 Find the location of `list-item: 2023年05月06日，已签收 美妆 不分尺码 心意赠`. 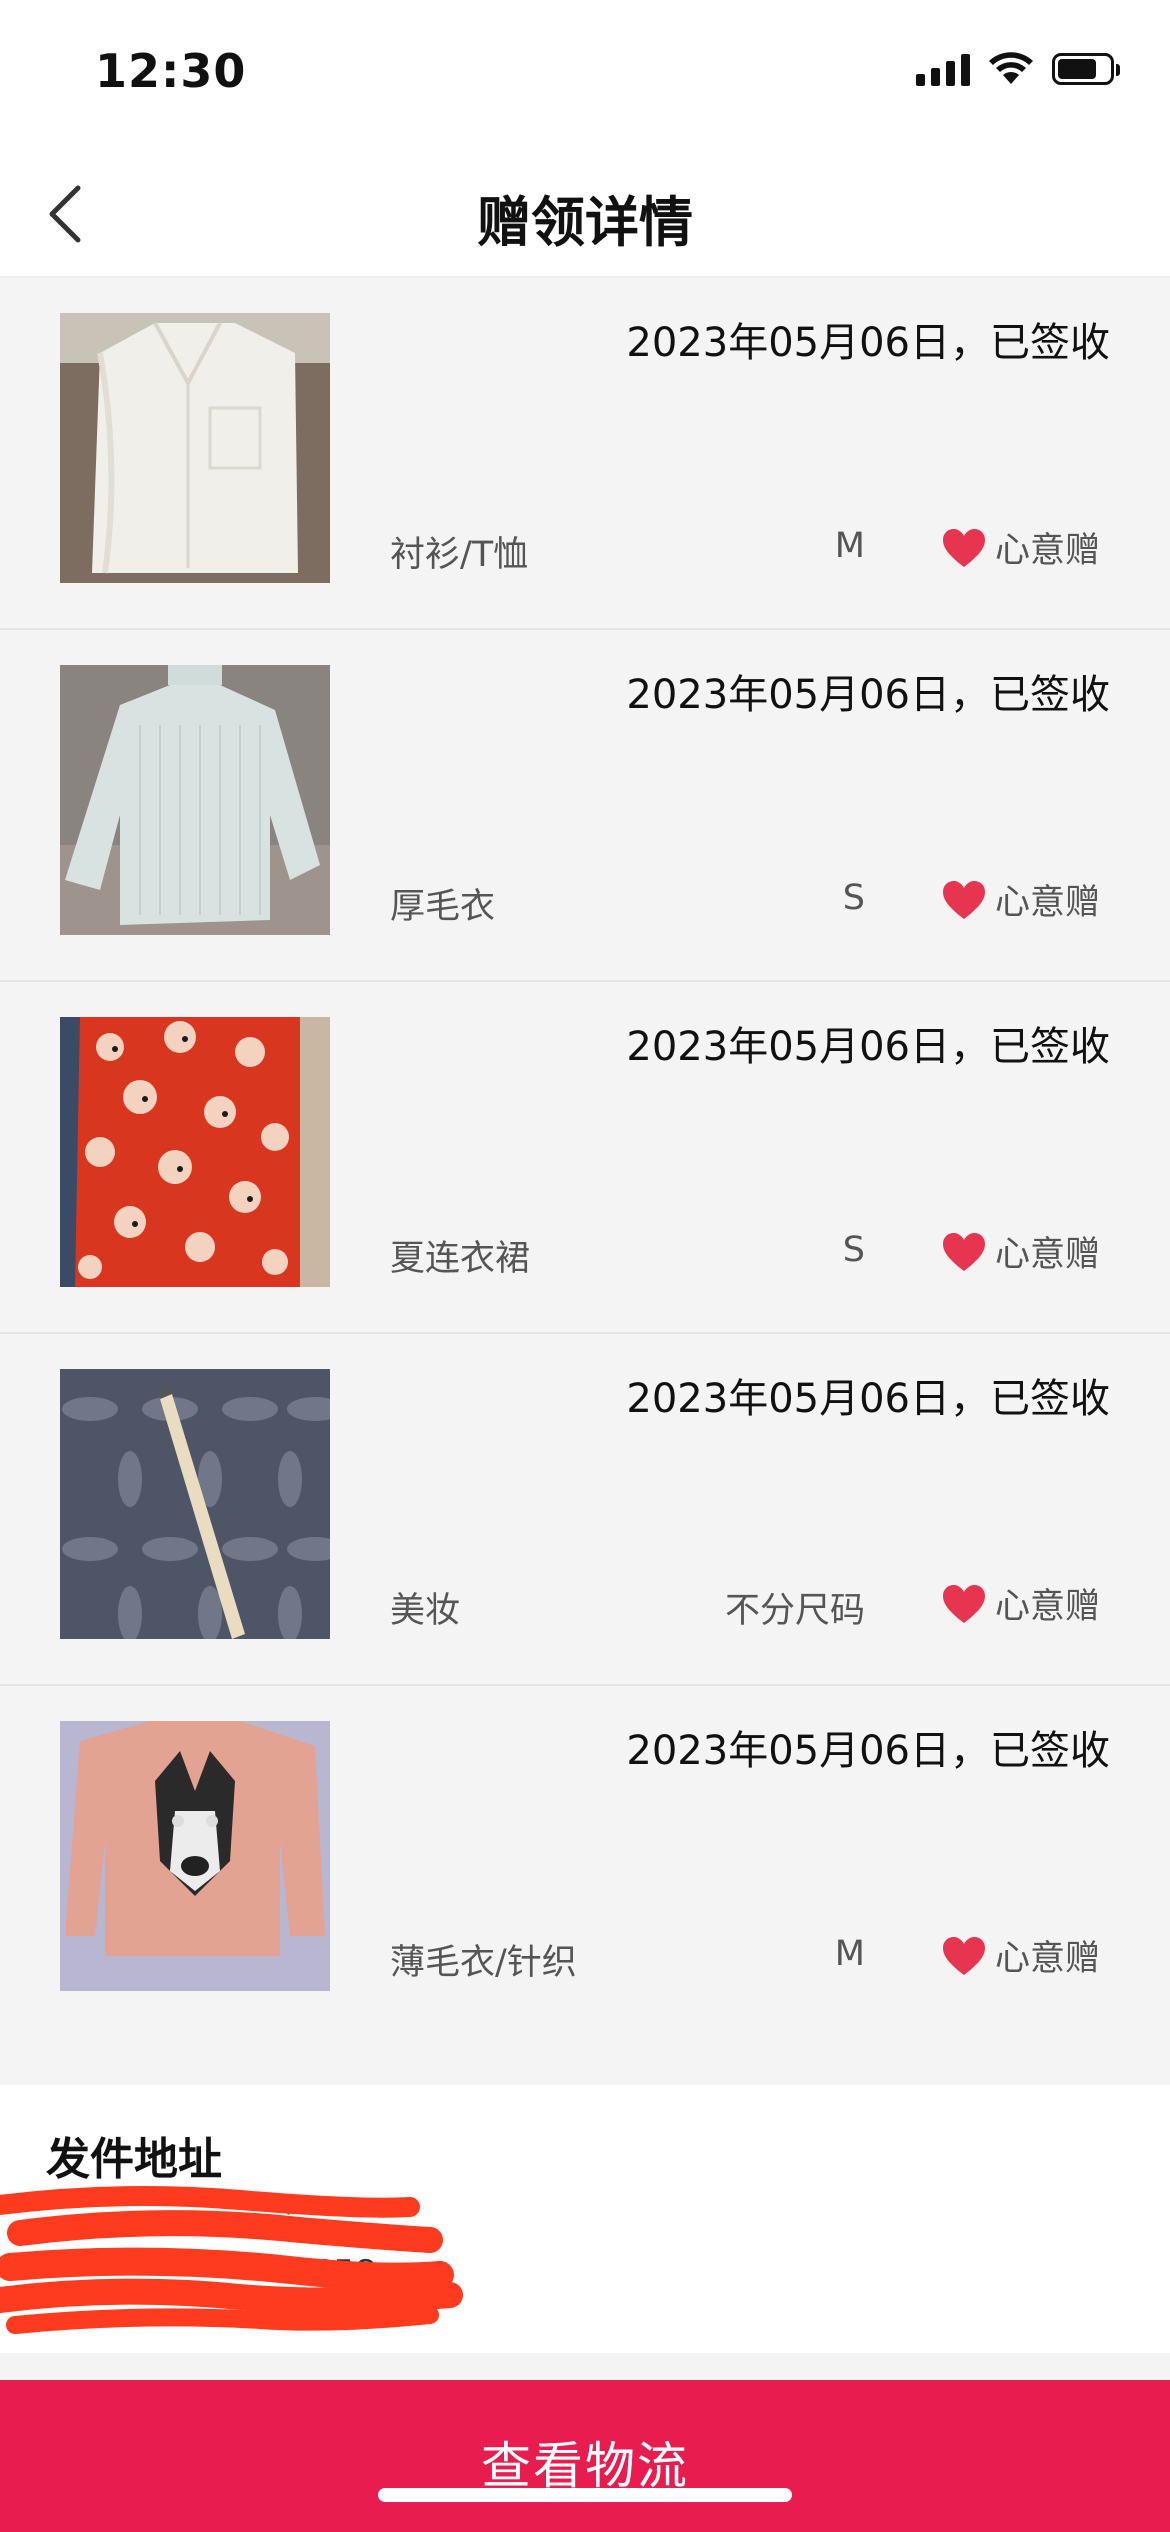

list-item: 2023年05月06日，已签收 美妆 不分尺码 心意赠 is located at coordinates (585, 1510).